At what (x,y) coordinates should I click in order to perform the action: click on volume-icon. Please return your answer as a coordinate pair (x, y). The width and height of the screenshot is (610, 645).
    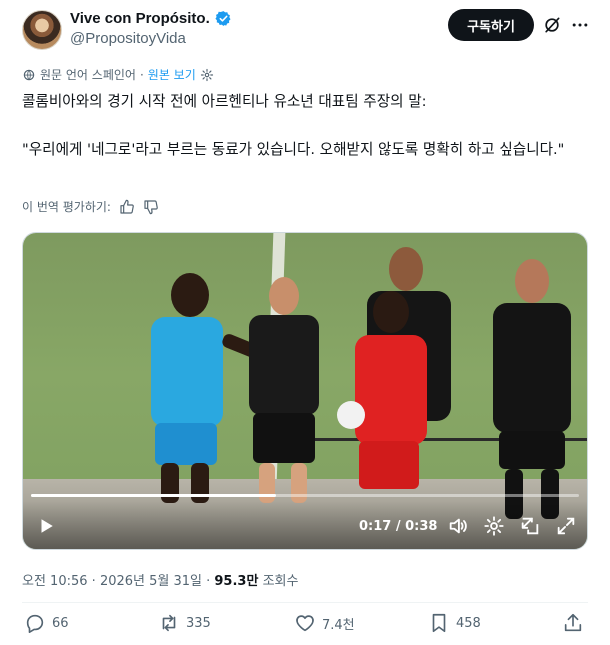
    Looking at the image, I should click on (458, 526).